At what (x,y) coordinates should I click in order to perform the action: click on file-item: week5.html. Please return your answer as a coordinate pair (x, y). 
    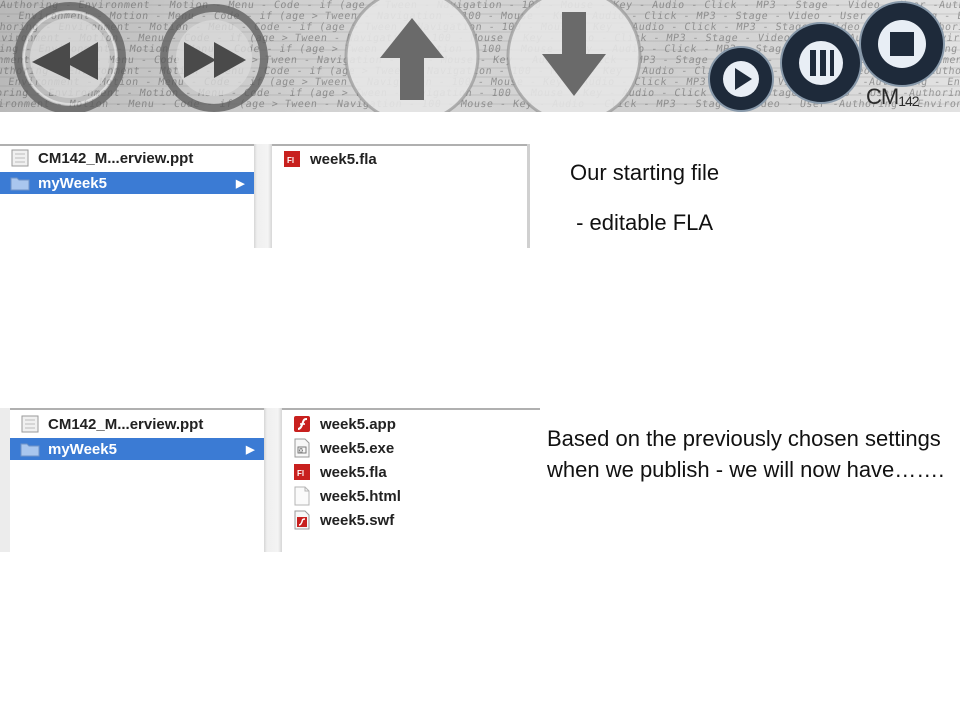
    Looking at the image, I should click on (346, 496).